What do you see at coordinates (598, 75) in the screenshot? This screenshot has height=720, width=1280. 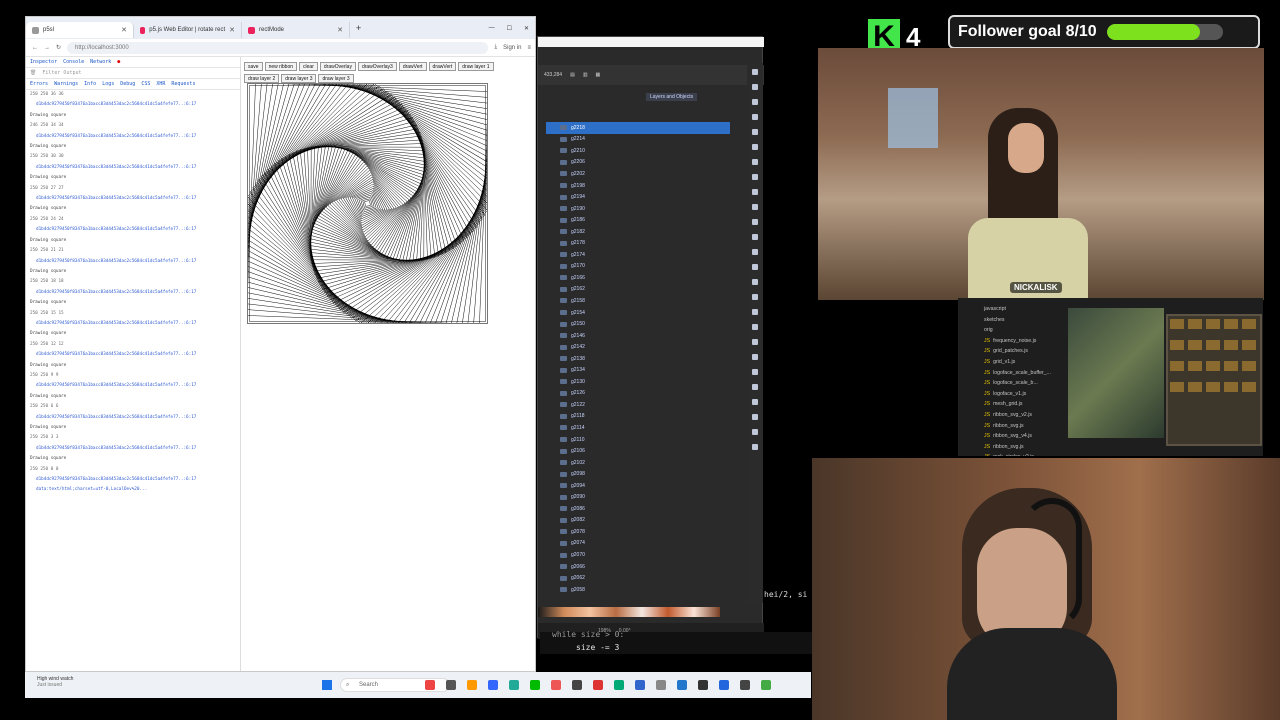 I see `group-icon: ▦` at bounding box center [598, 75].